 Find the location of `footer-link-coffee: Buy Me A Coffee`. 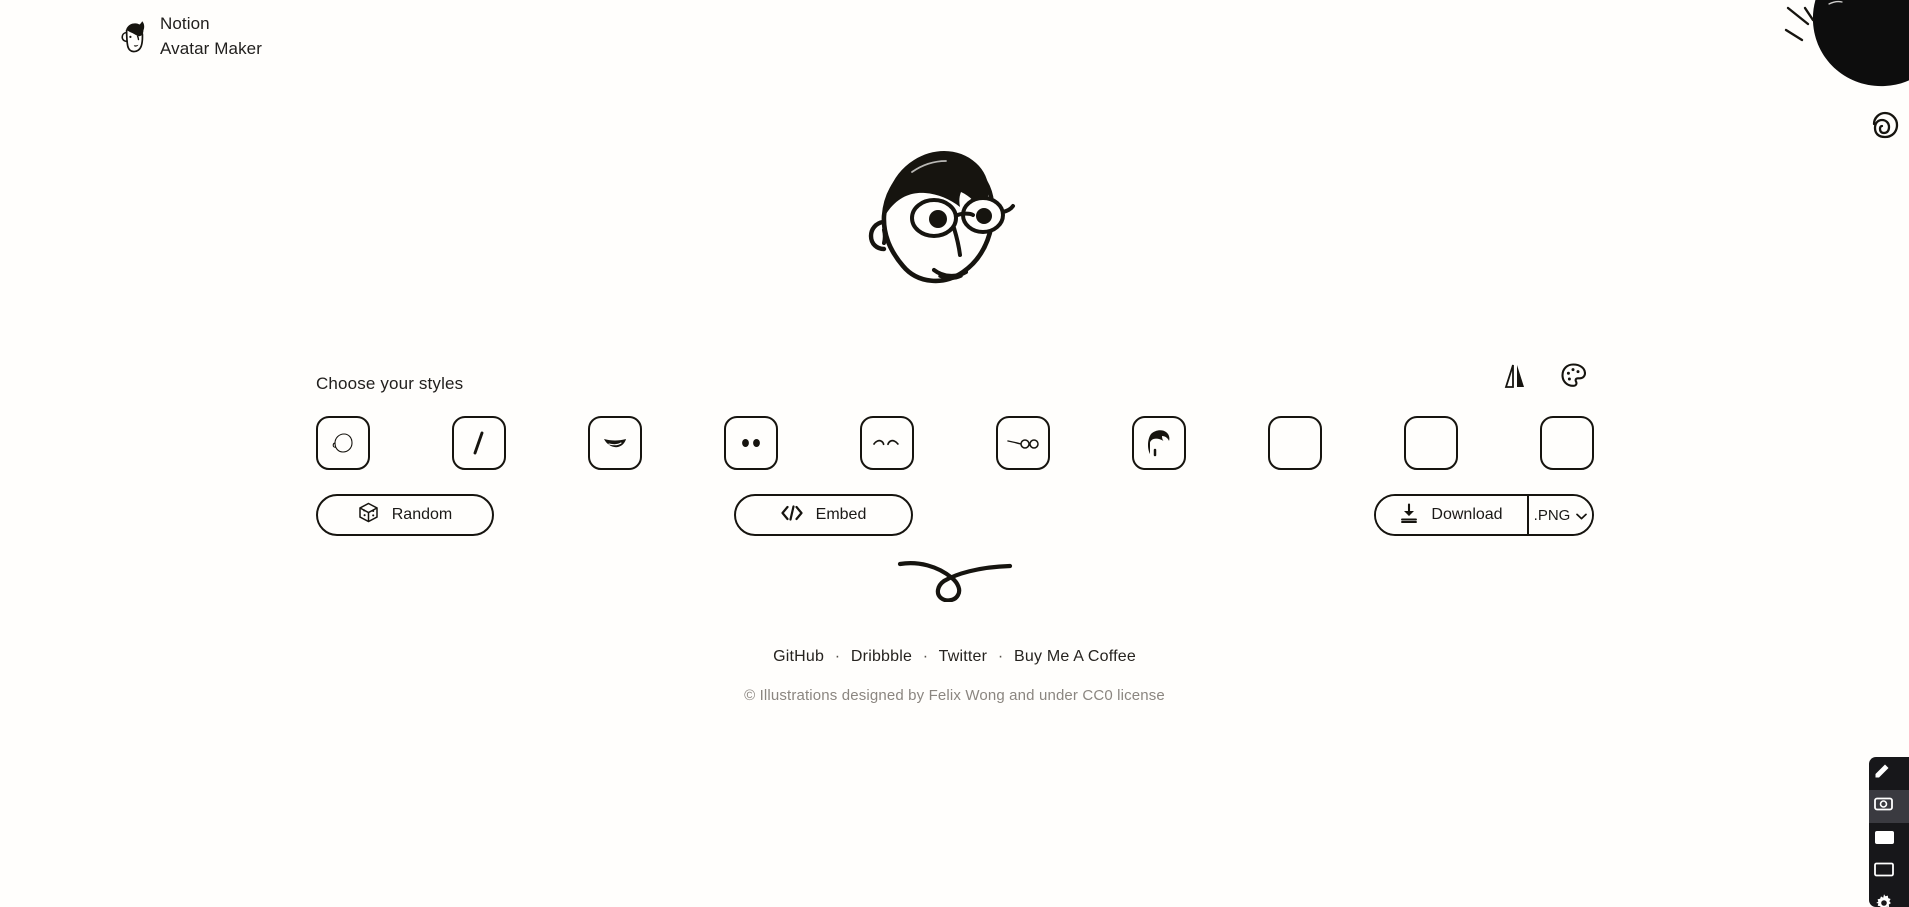

footer-link-coffee: Buy Me A Coffee is located at coordinates (1075, 656).